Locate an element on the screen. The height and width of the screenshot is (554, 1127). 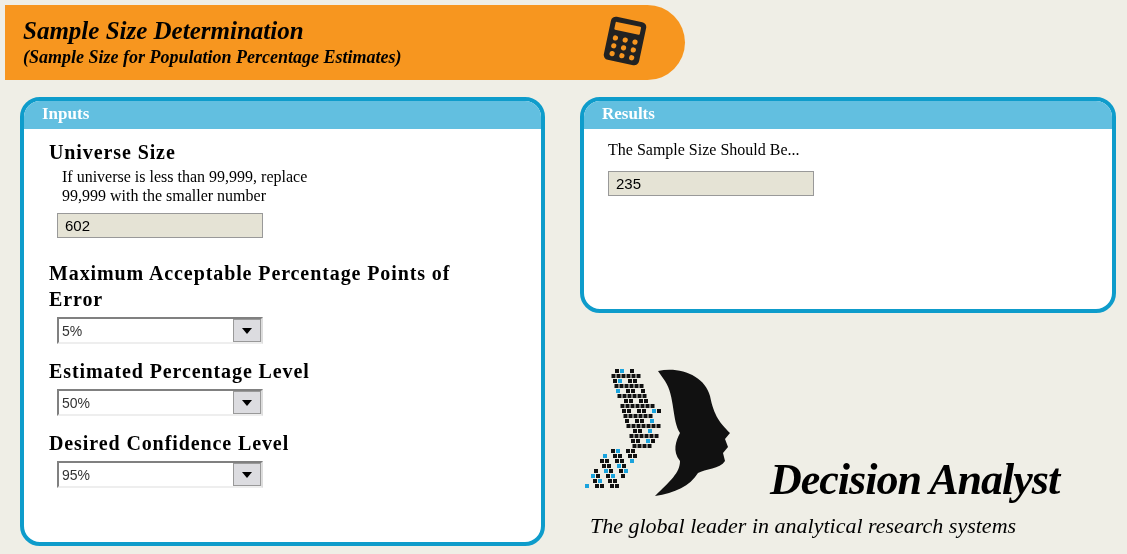
dropdown: 95% is located at coordinates (160, 474).